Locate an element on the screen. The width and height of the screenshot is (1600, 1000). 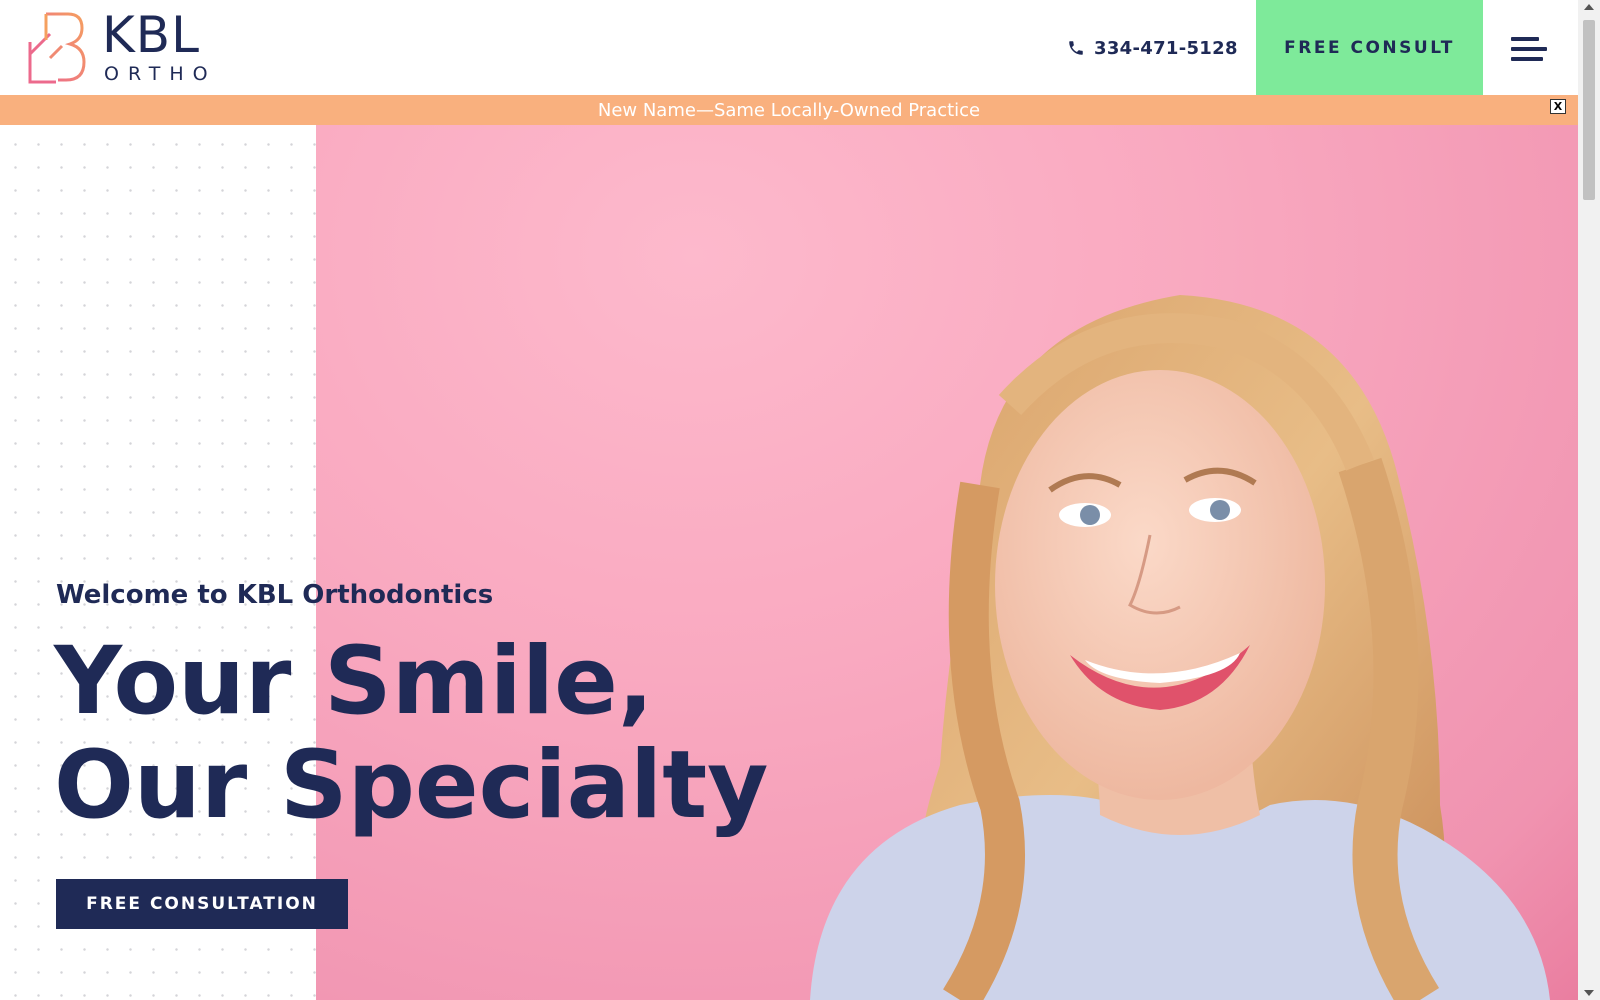
logo-sub-text: ORTHO is located at coordinates (160, 74).